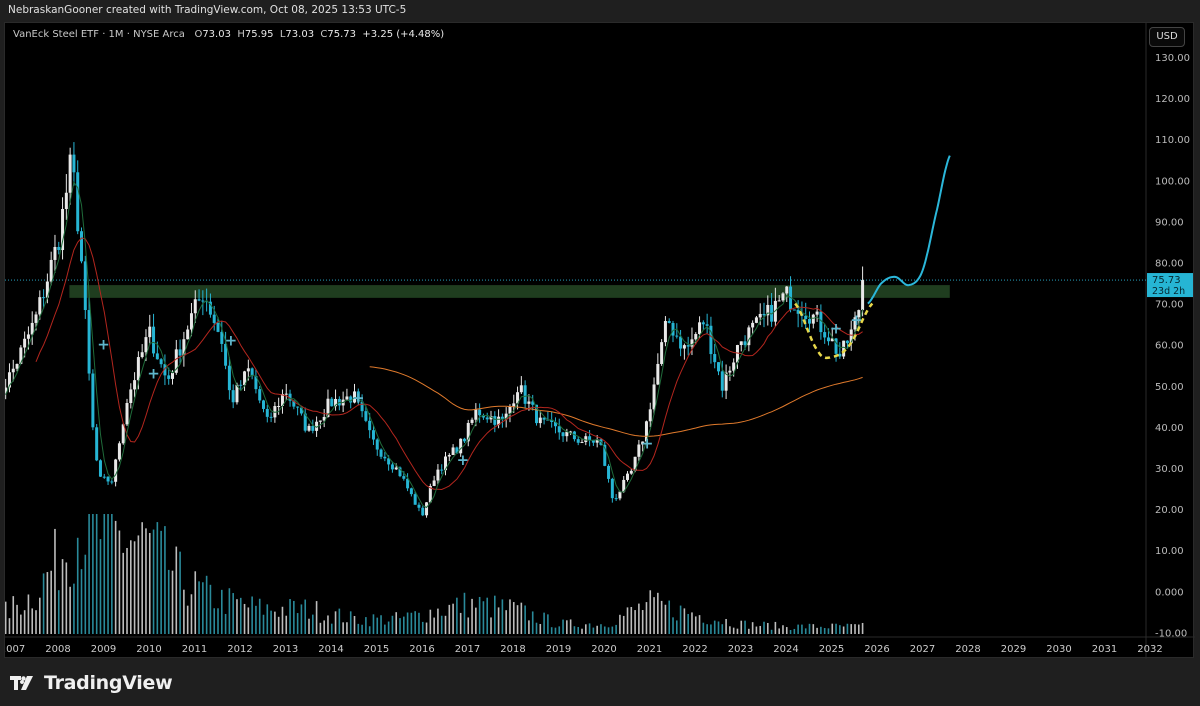 This screenshot has height=706, width=1200. Describe the element at coordinates (616, 401) in the screenshot. I see `moving-average-line` at that location.